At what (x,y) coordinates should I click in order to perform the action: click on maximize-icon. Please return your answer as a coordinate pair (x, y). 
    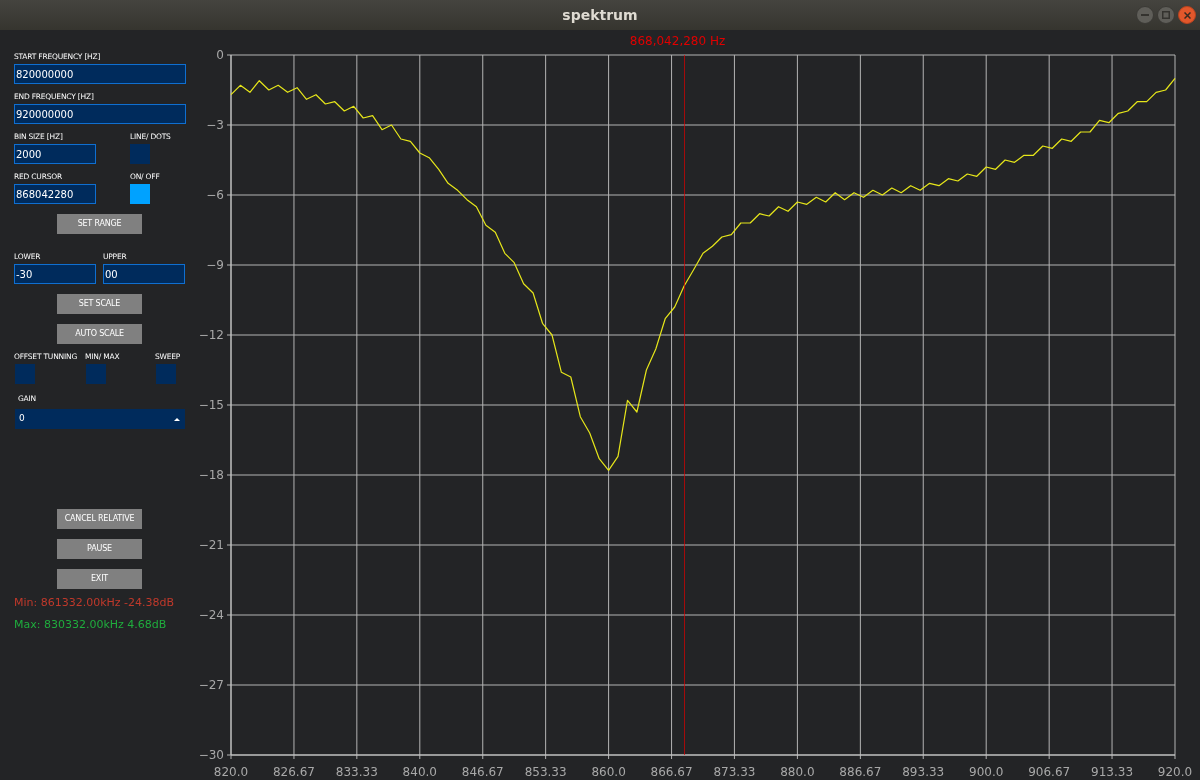
    Looking at the image, I should click on (1166, 15).